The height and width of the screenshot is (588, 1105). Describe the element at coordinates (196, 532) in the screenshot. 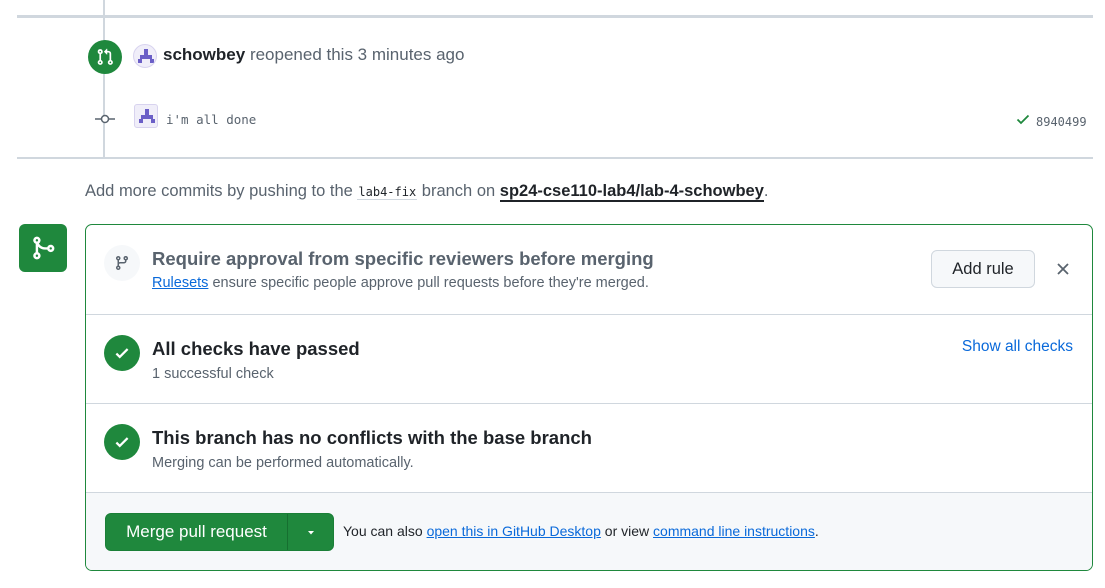

I see `merge-pull-request-button: Merge pull request` at that location.